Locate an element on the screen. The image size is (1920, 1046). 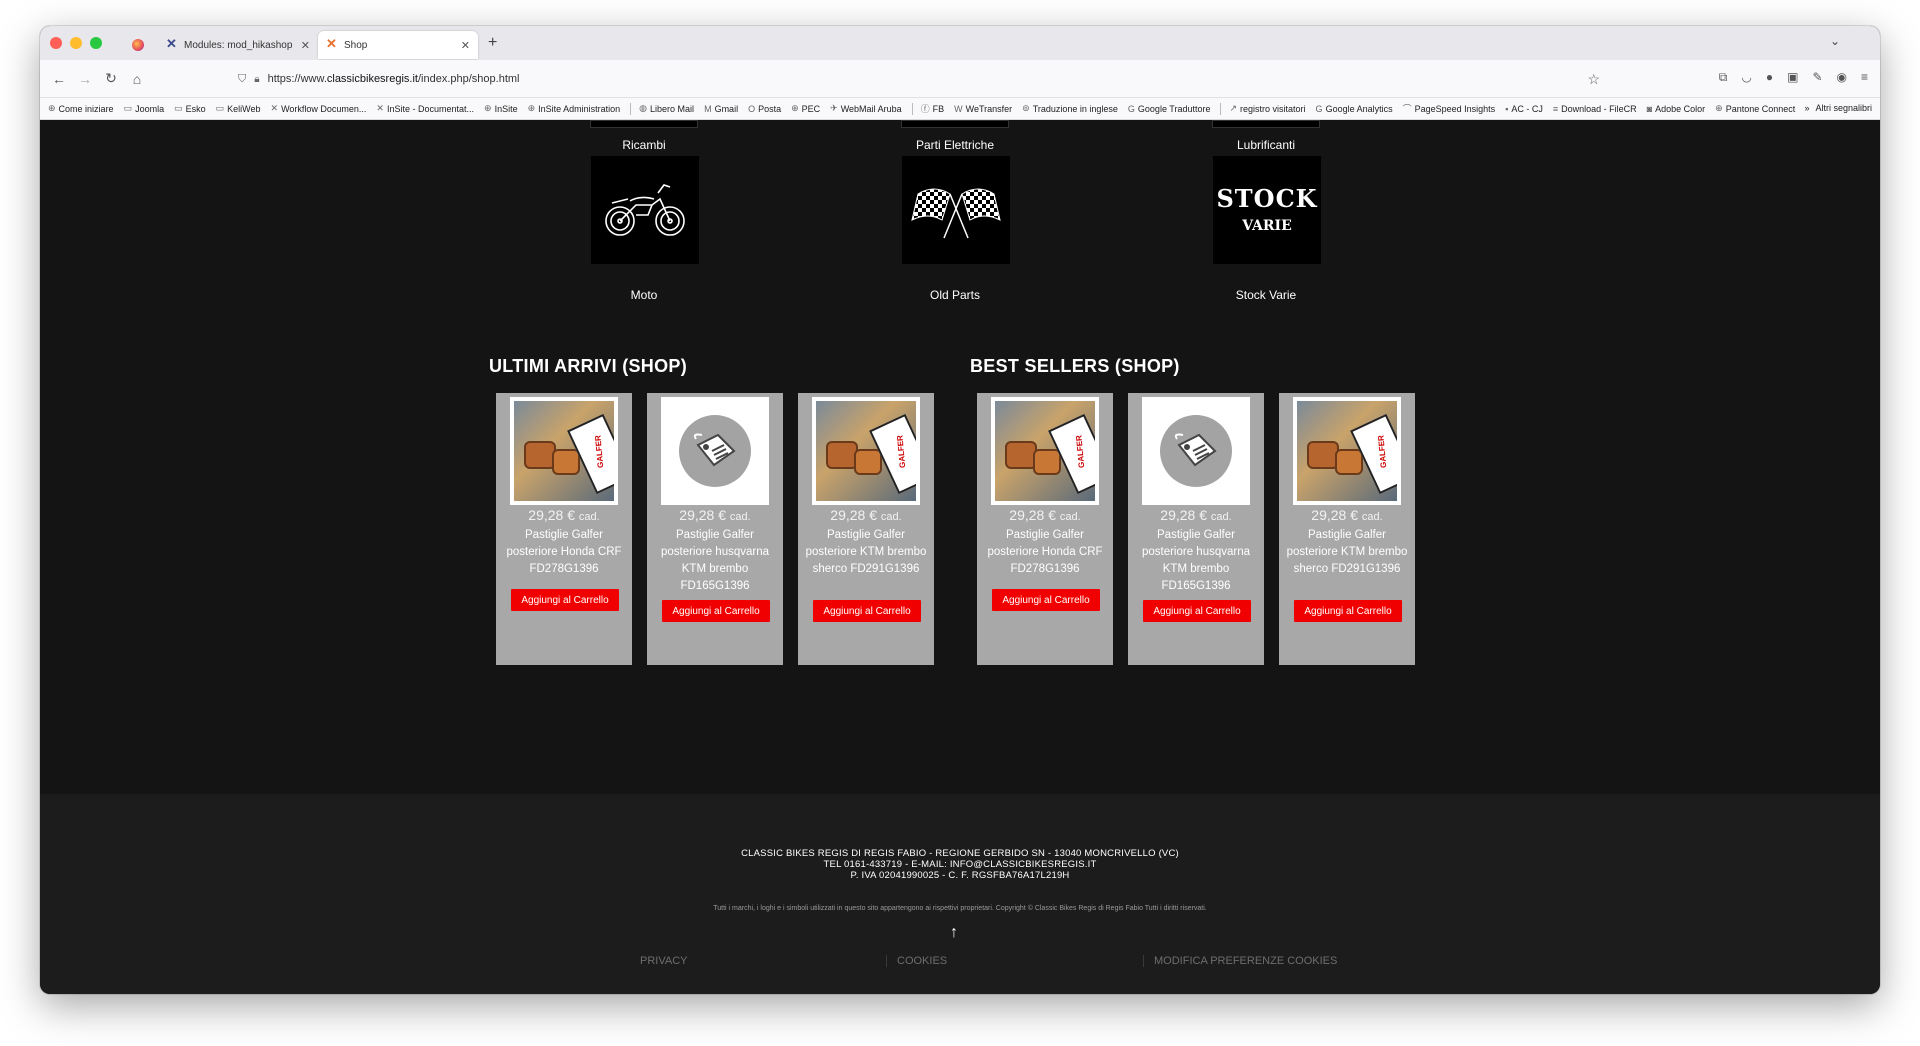
bookmark-item: ▭ Joomla is located at coordinates (144, 108).